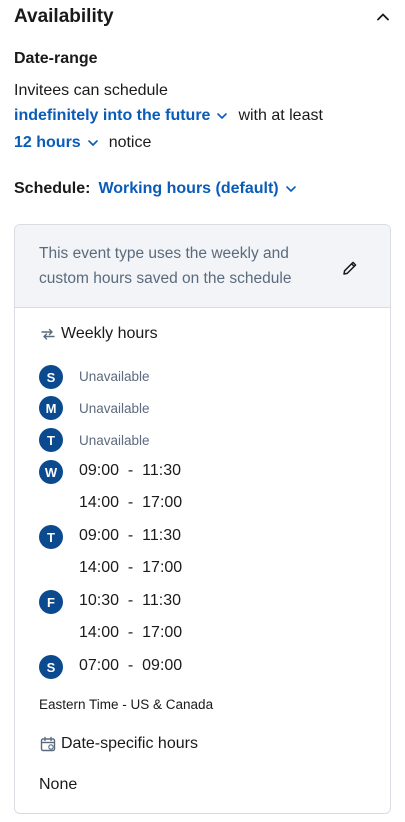 The width and height of the screenshot is (405, 822). What do you see at coordinates (126, 704) in the screenshot?
I see `timezone-label: Eastern Time - US & Canada` at bounding box center [126, 704].